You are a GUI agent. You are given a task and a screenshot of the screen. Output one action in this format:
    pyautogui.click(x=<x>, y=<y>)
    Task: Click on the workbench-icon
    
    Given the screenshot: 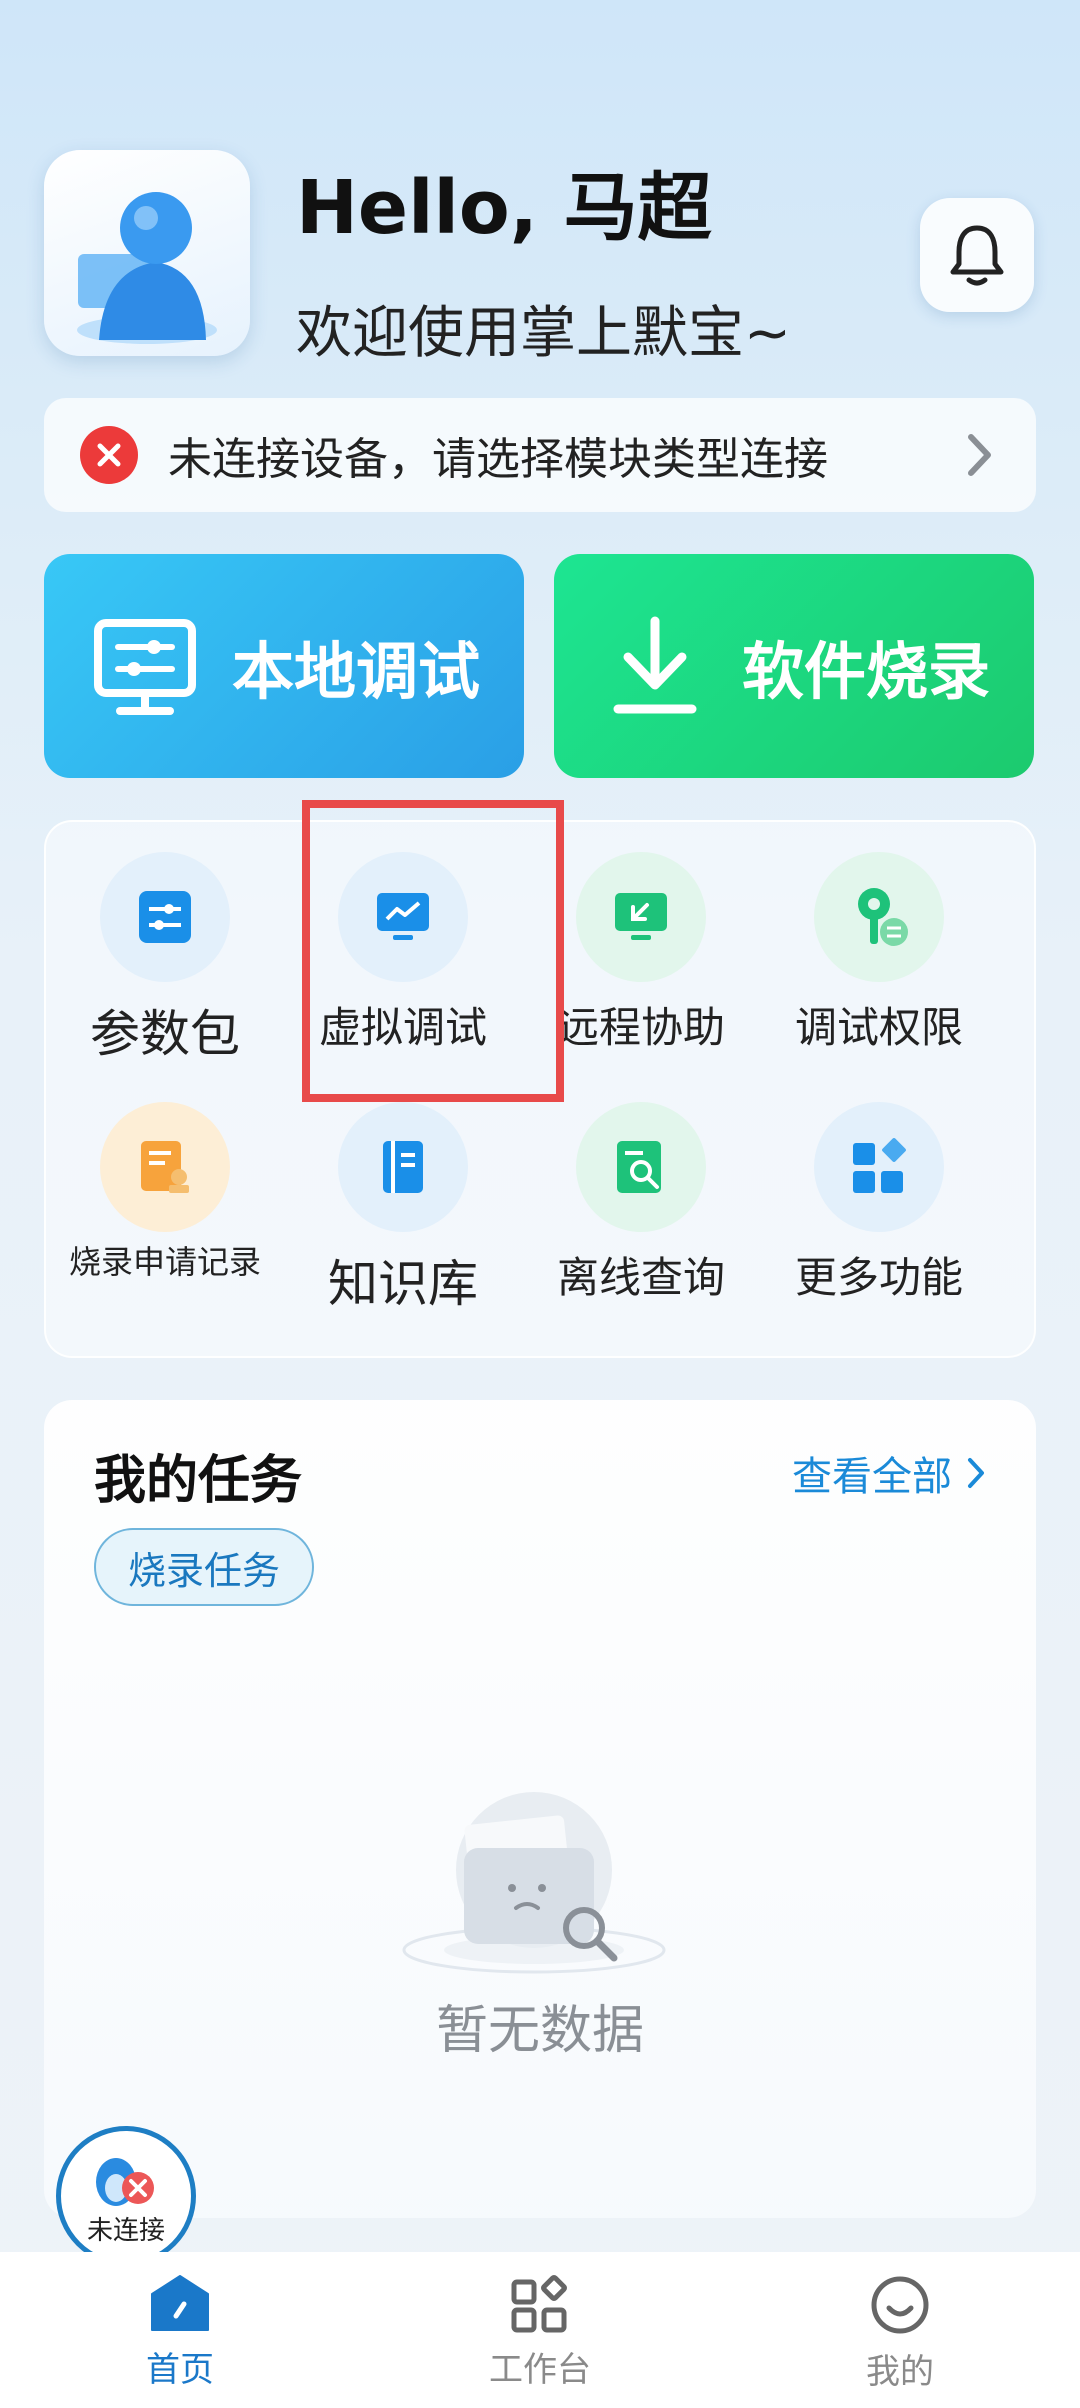 What is the action you would take?
    pyautogui.click(x=539, y=2304)
    